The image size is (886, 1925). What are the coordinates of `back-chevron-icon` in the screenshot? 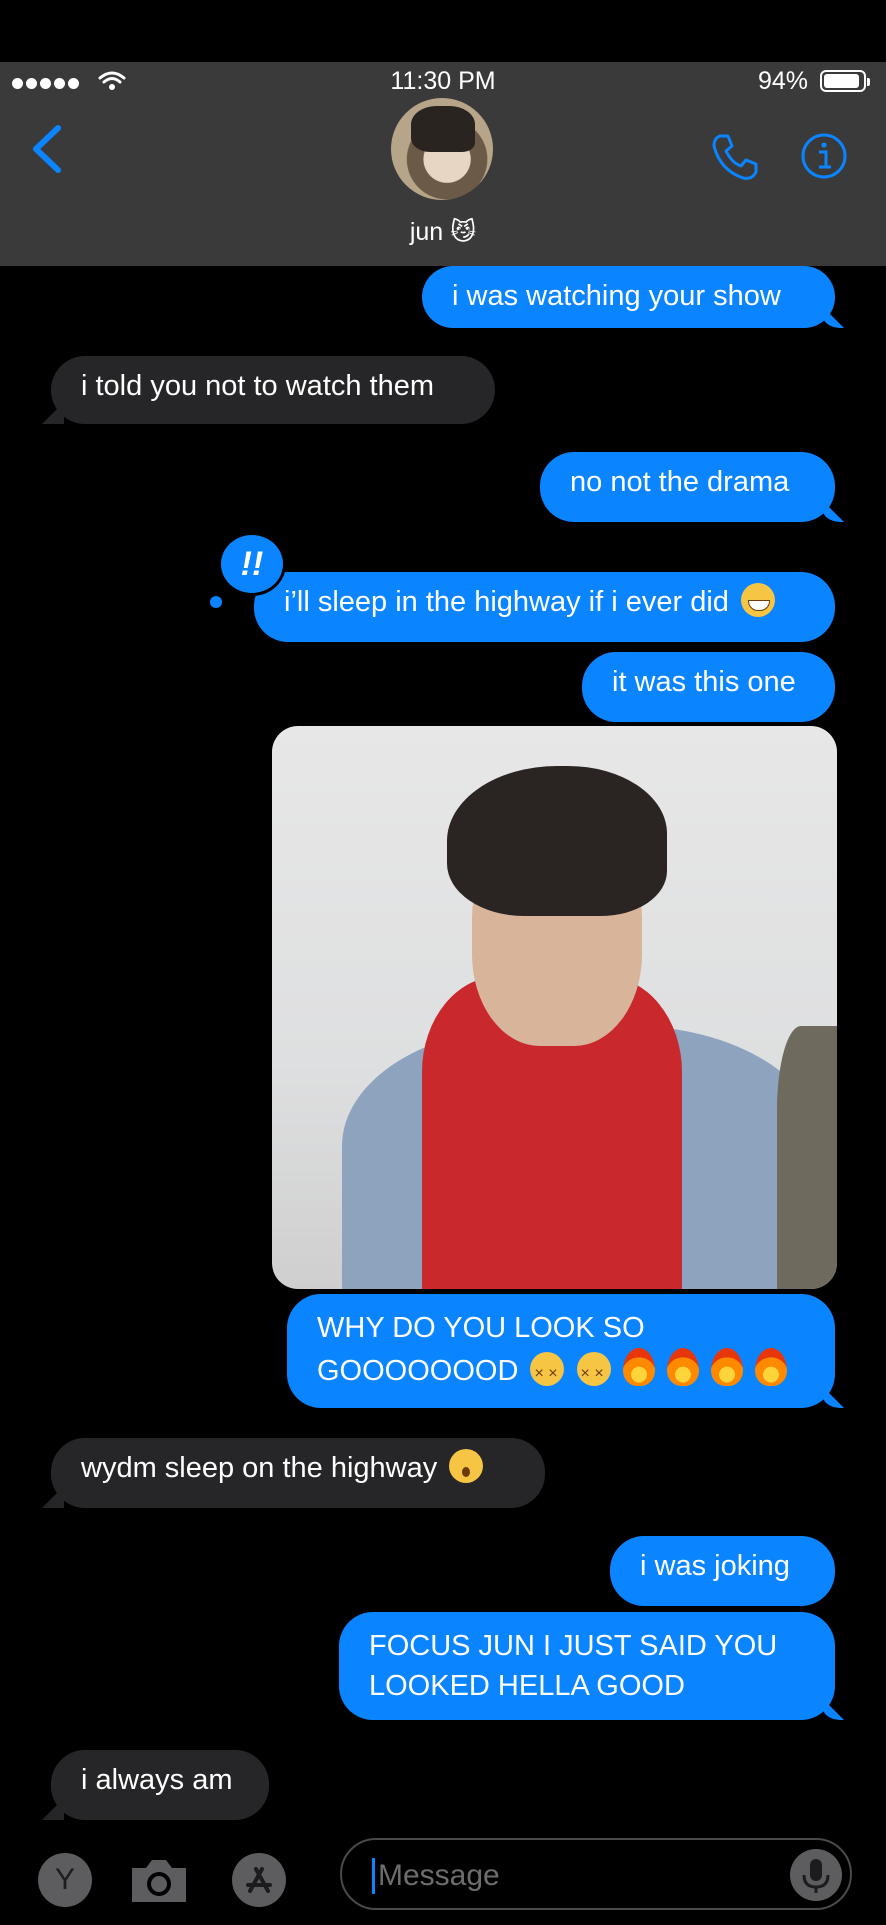 It's located at (47, 149).